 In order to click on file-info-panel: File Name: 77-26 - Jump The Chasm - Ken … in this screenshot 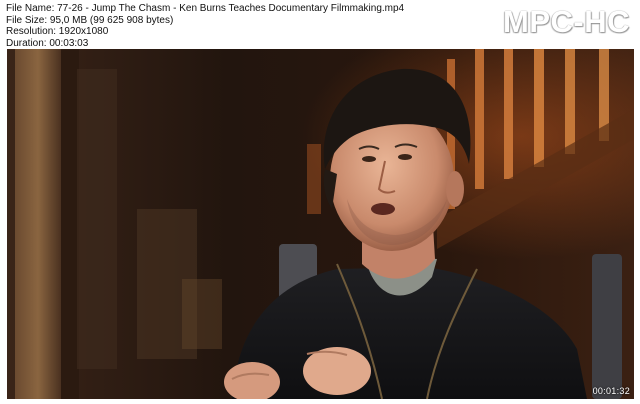, I will do `click(241, 26)`.